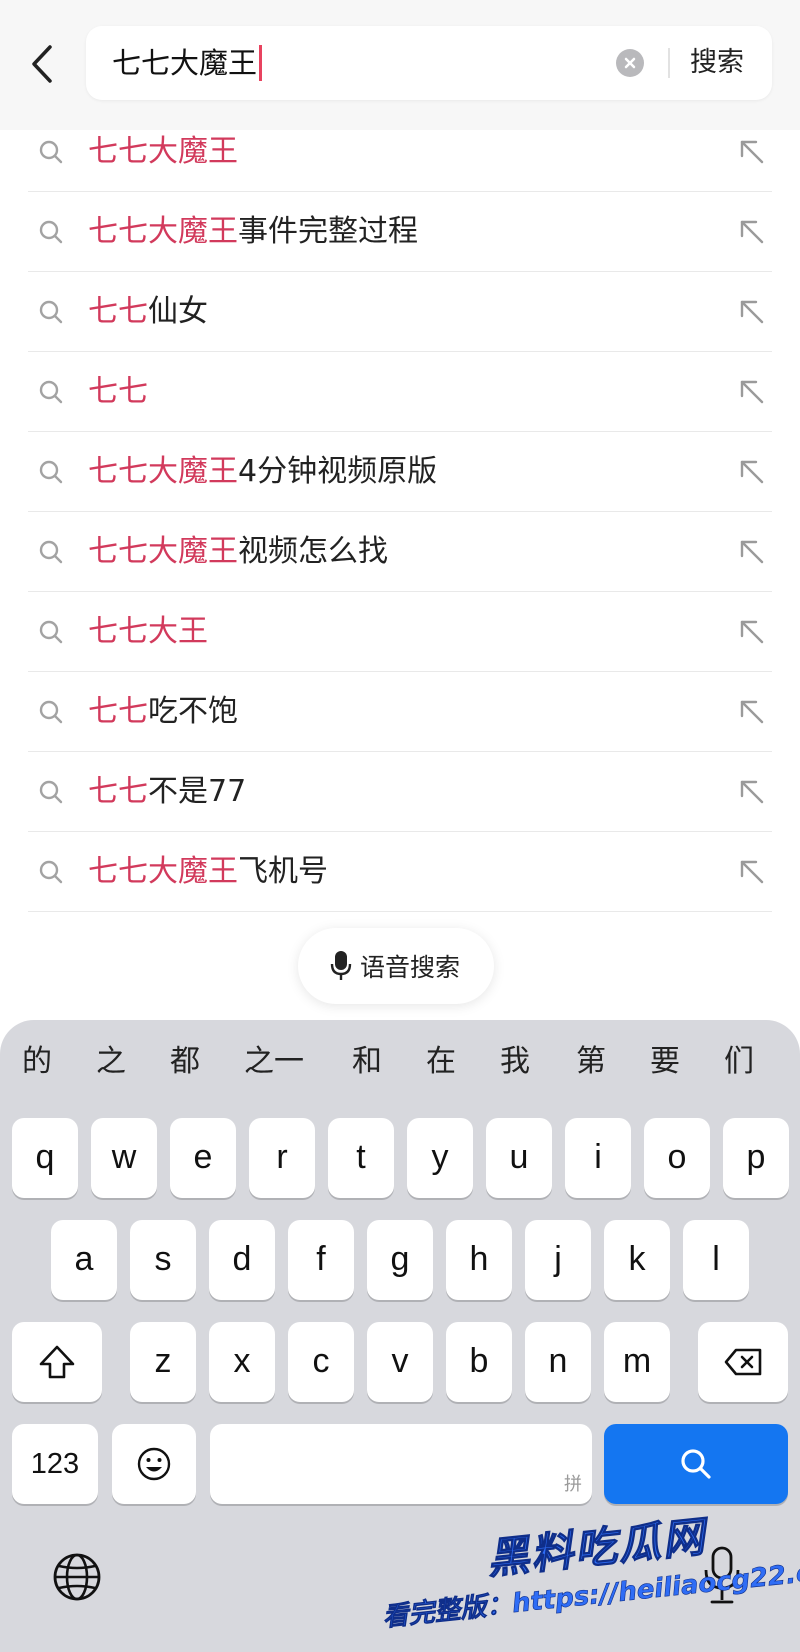 The width and height of the screenshot is (800, 1652). I want to click on candidate-word: 第, so click(591, 1062).